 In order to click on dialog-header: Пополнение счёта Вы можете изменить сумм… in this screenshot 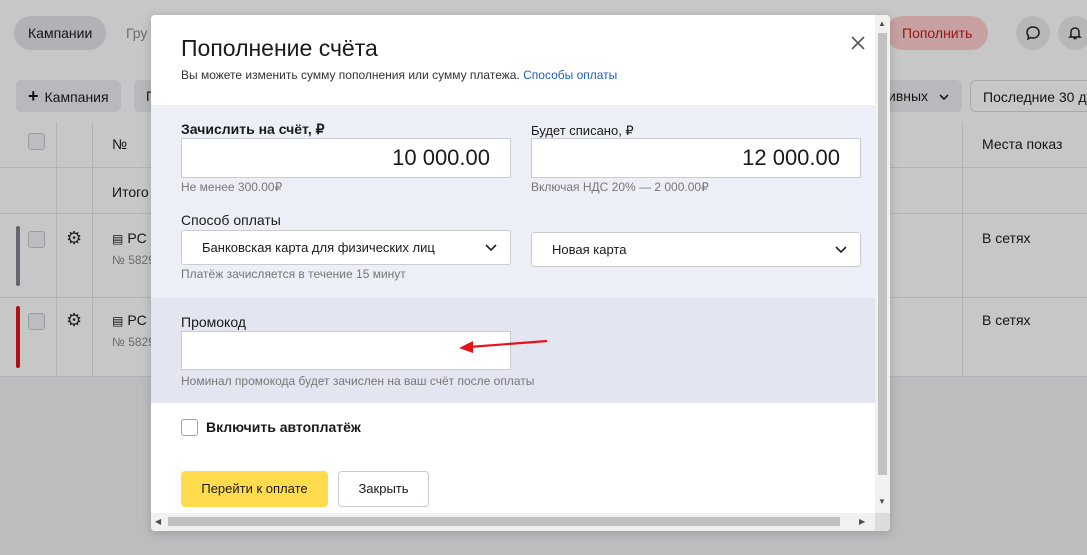, I will do `click(513, 60)`.